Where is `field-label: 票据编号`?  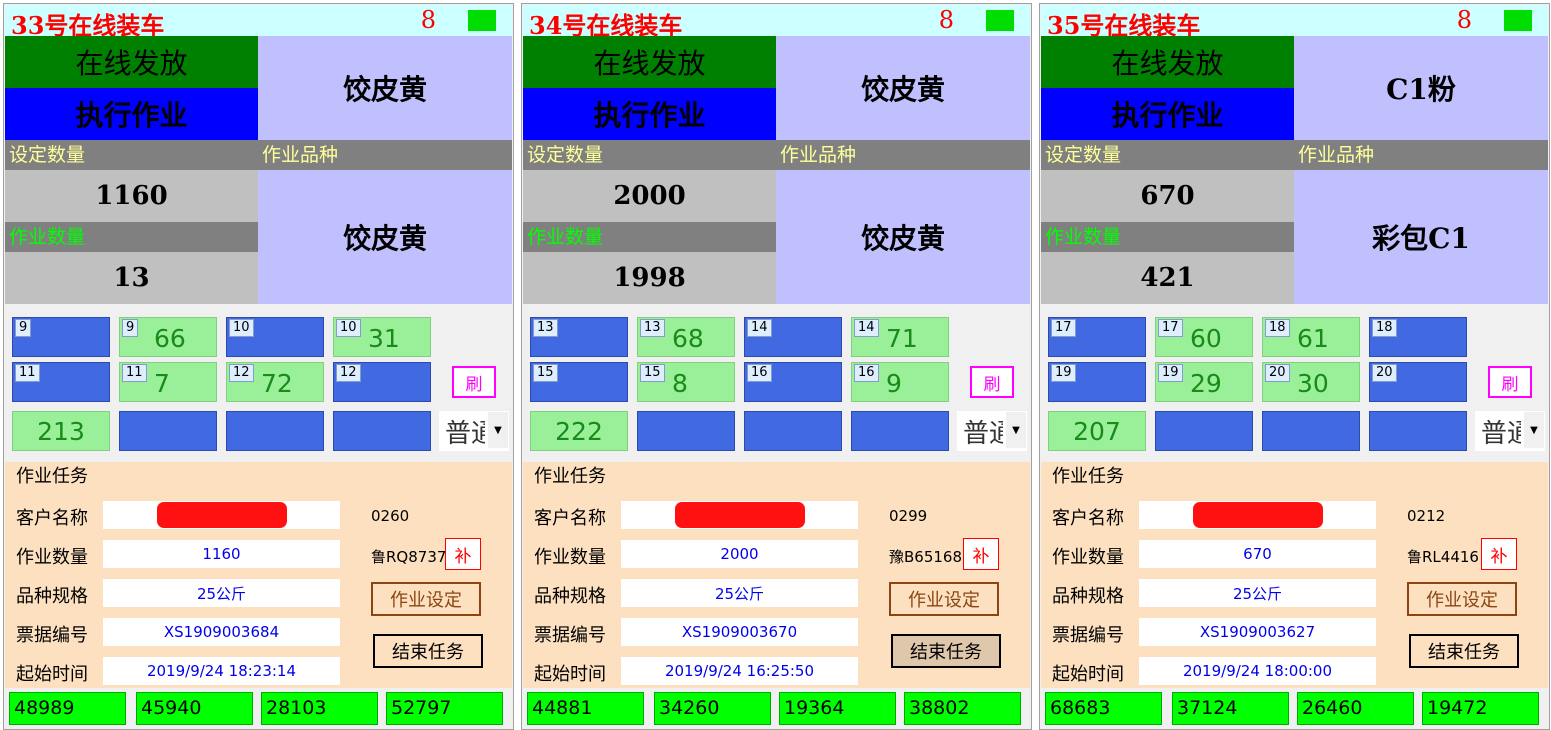
field-label: 票据编号 is located at coordinates (52, 635).